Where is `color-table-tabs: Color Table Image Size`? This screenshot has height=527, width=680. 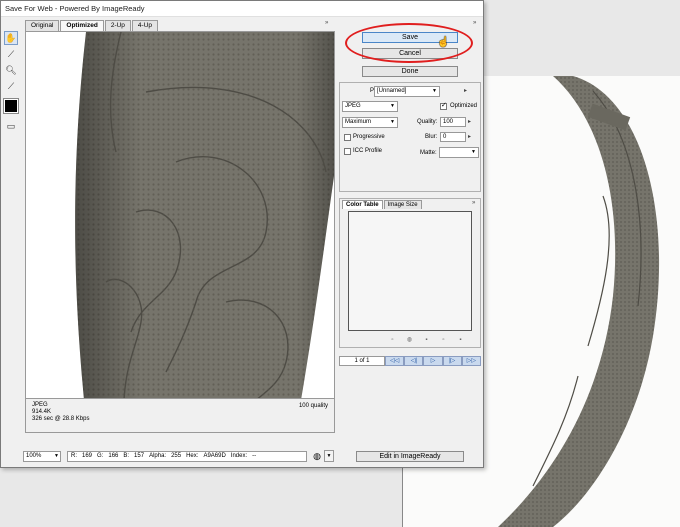
color-table-tabs: Color Table Image Size is located at coordinates (382, 204).